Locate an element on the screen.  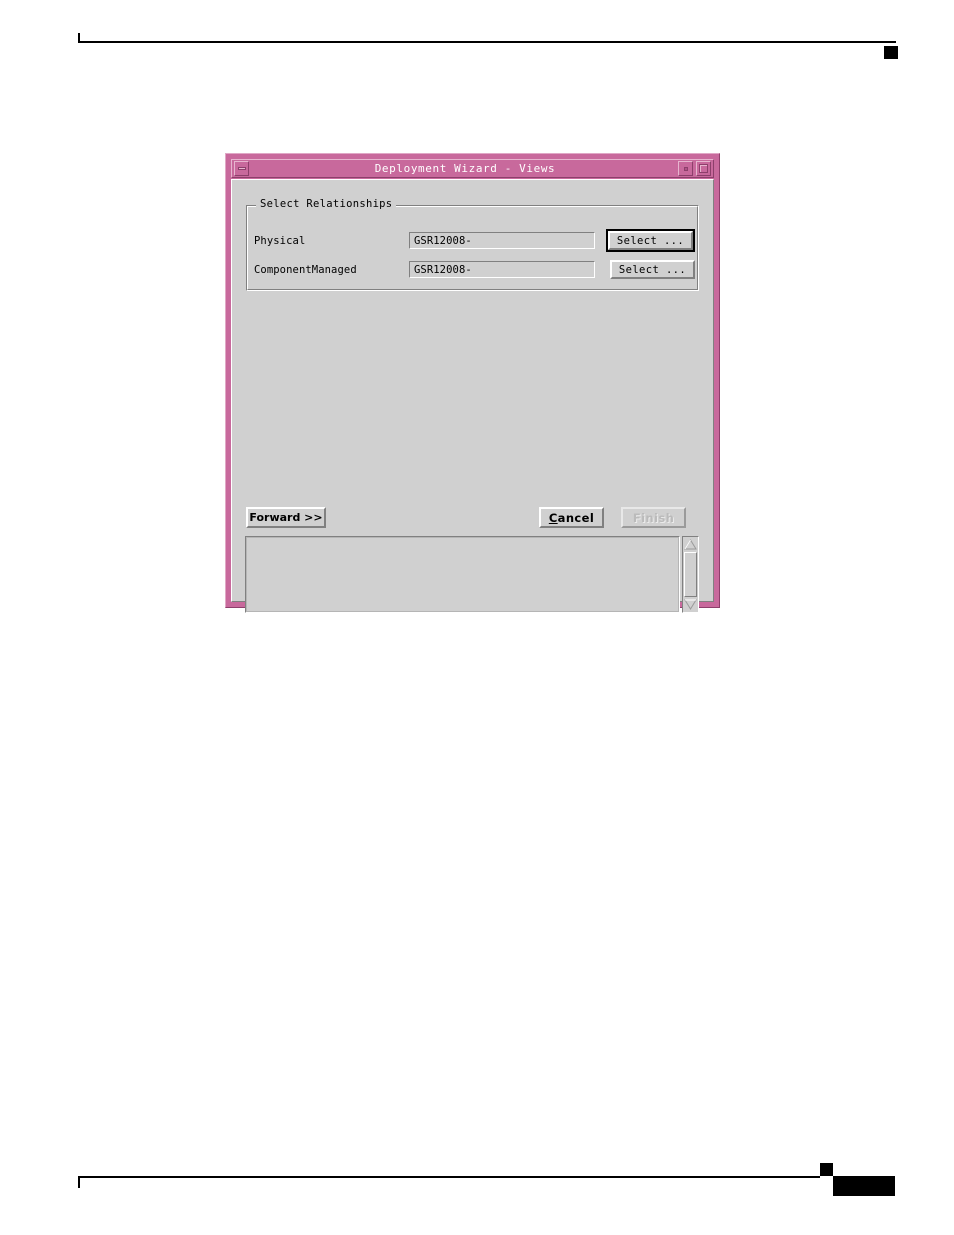
message-log-content is located at coordinates (462, 574).